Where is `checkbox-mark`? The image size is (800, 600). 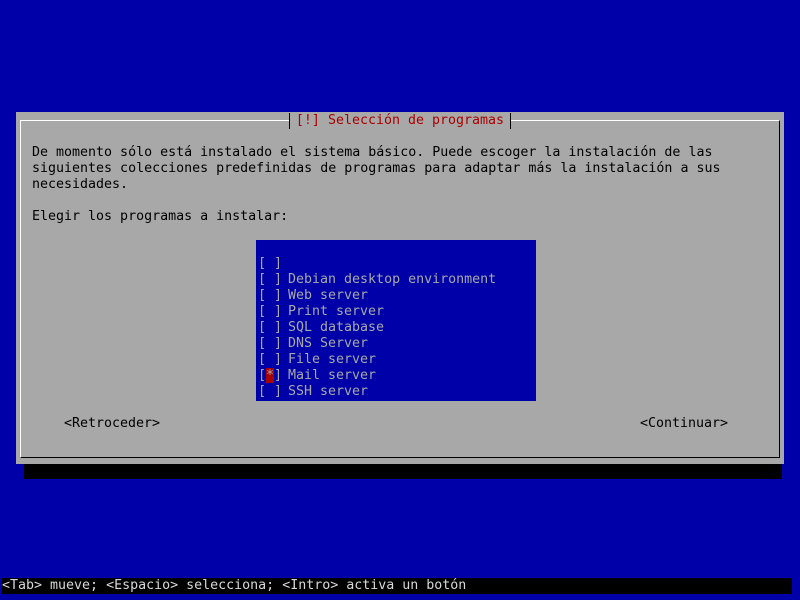 checkbox-mark is located at coordinates (270, 407).